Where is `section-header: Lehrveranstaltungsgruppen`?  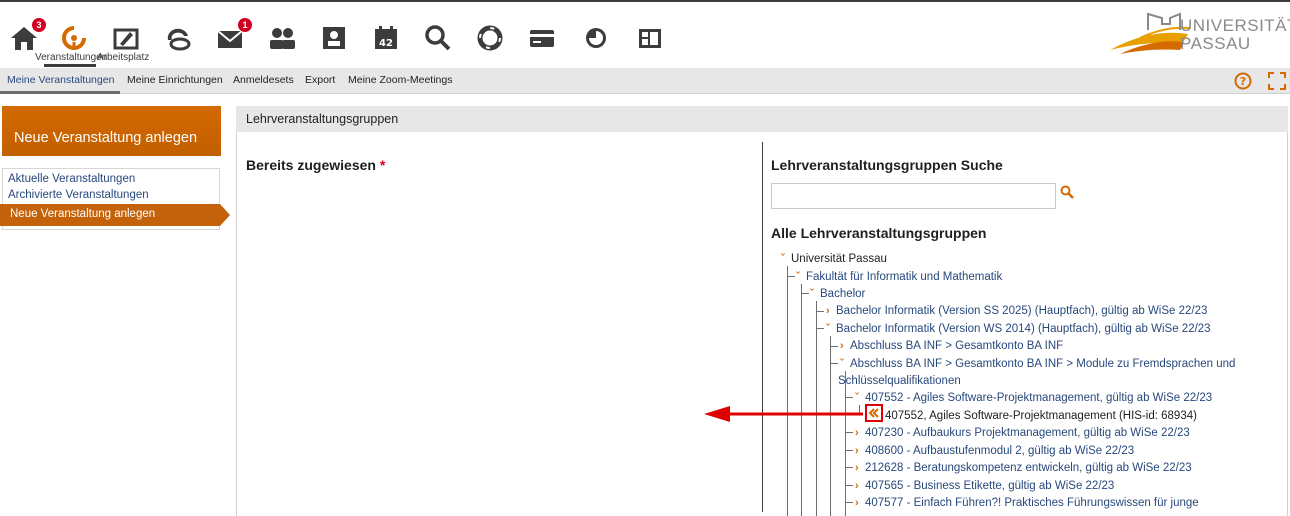
section-header: Lehrveranstaltungsgruppen is located at coordinates (762, 119).